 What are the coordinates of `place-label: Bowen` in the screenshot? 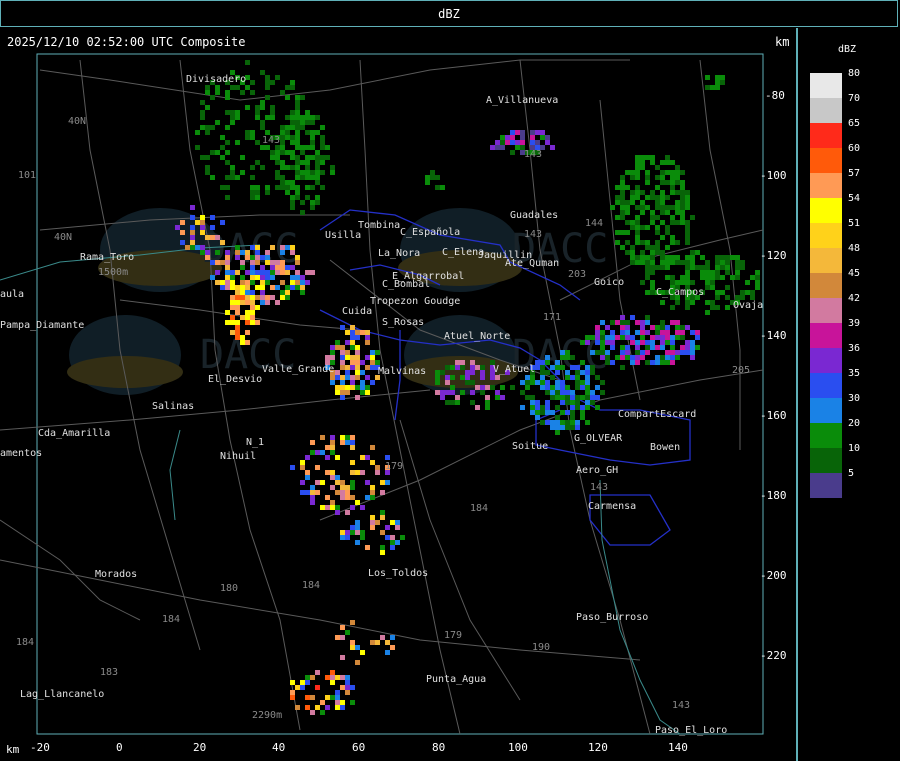 It's located at (665, 447).